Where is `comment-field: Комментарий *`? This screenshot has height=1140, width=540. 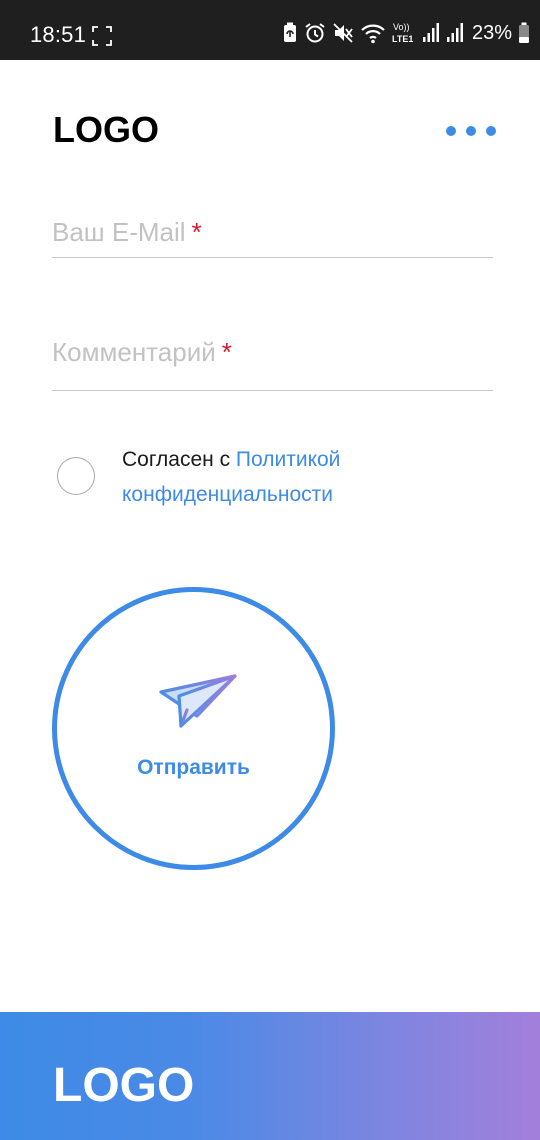 comment-field: Комментарий * is located at coordinates (272, 363).